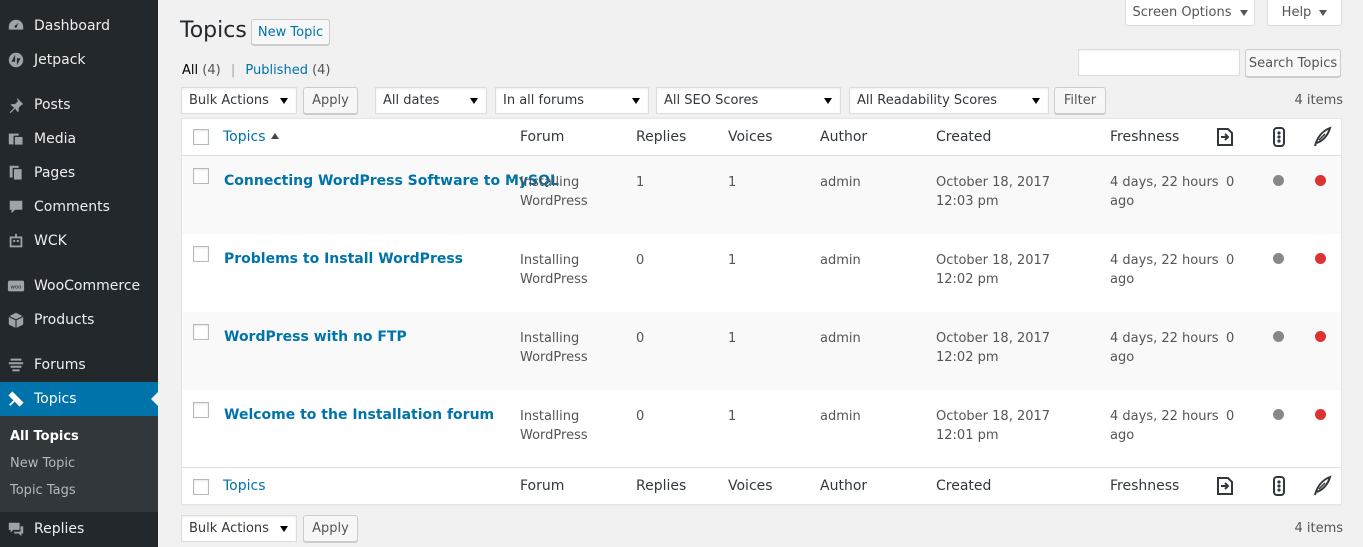 This screenshot has height=547, width=1363. What do you see at coordinates (343, 259) in the screenshot?
I see `topic-title-link: Problems to Install WordPress` at bounding box center [343, 259].